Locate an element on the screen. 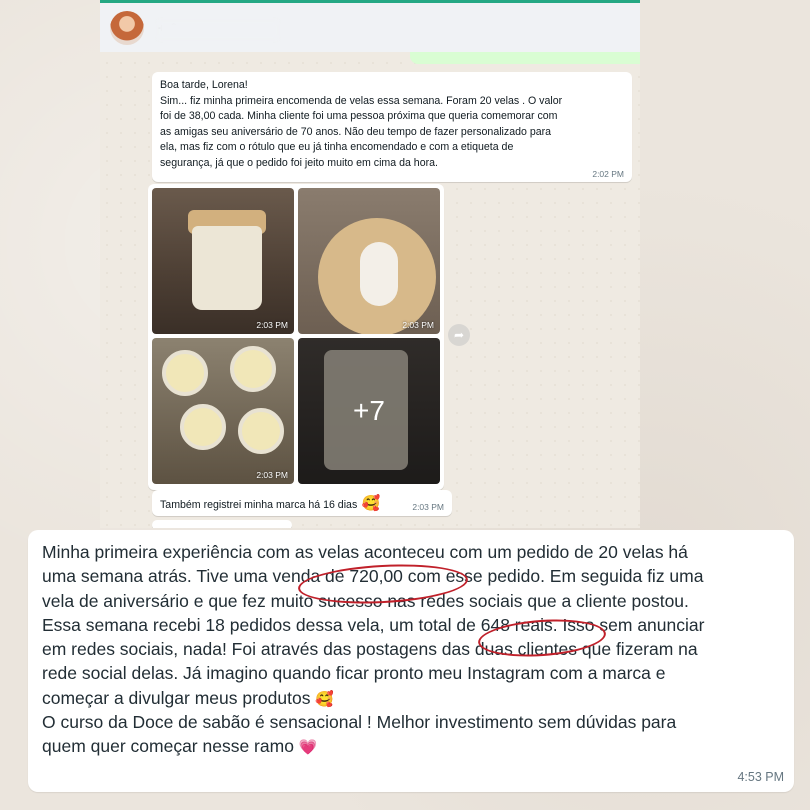 The width and height of the screenshot is (810, 810). message-line-with-emoji: quem quer começar nesse ramo 💗 is located at coordinates (411, 746).